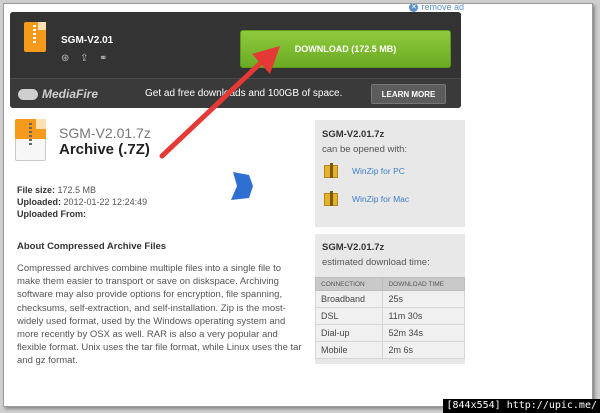 This screenshot has height=413, width=600. I want to click on column-header: CONNECTION, so click(349, 284).